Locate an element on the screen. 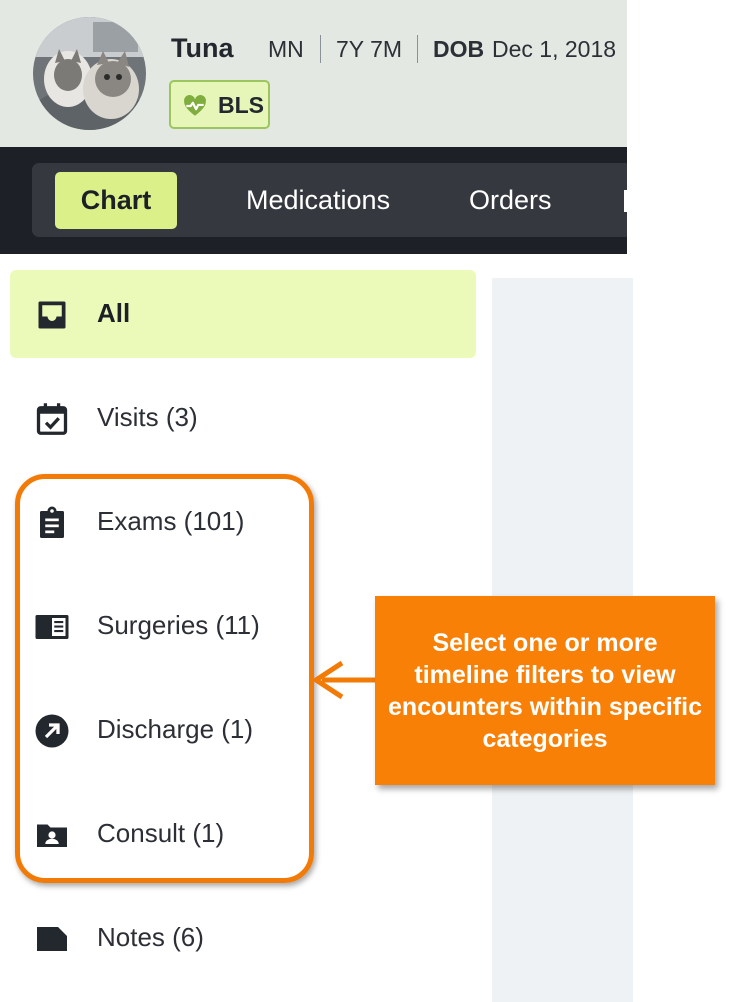 This screenshot has width=742, height=1002. patient-sex: MN is located at coordinates (286, 49).